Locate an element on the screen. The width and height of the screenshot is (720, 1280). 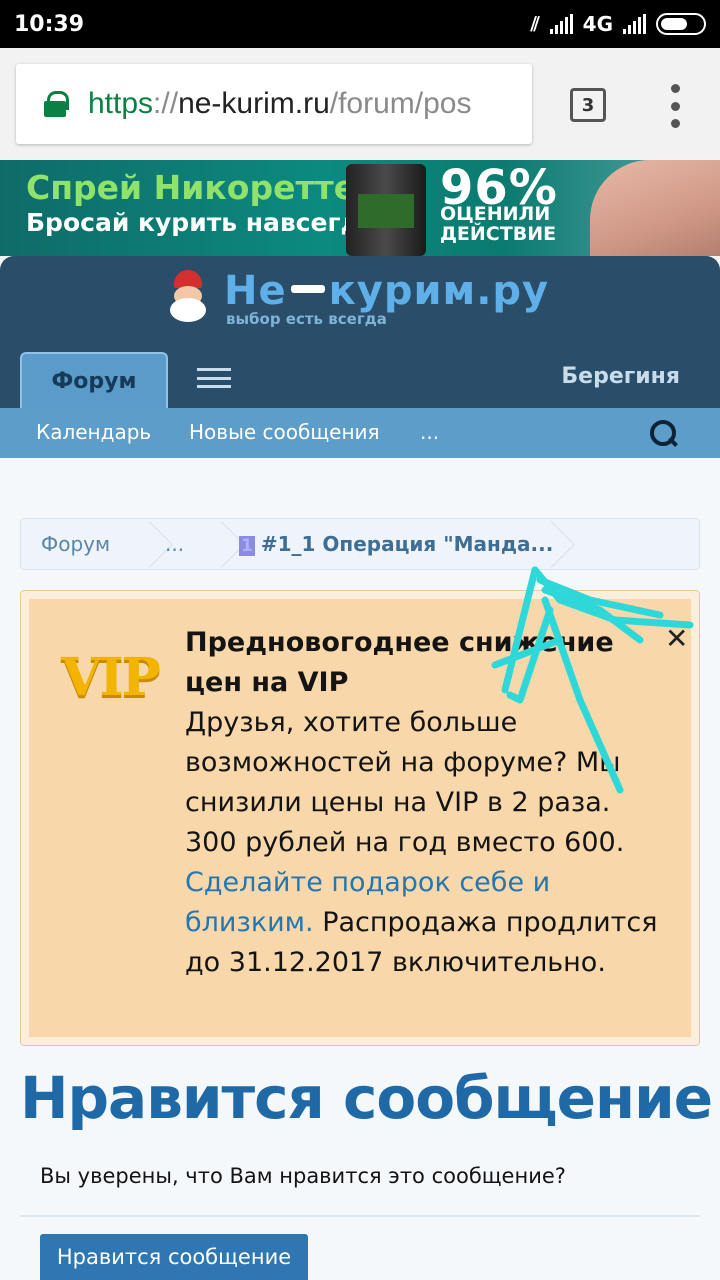
hamburger-menu-icon is located at coordinates (214, 378).